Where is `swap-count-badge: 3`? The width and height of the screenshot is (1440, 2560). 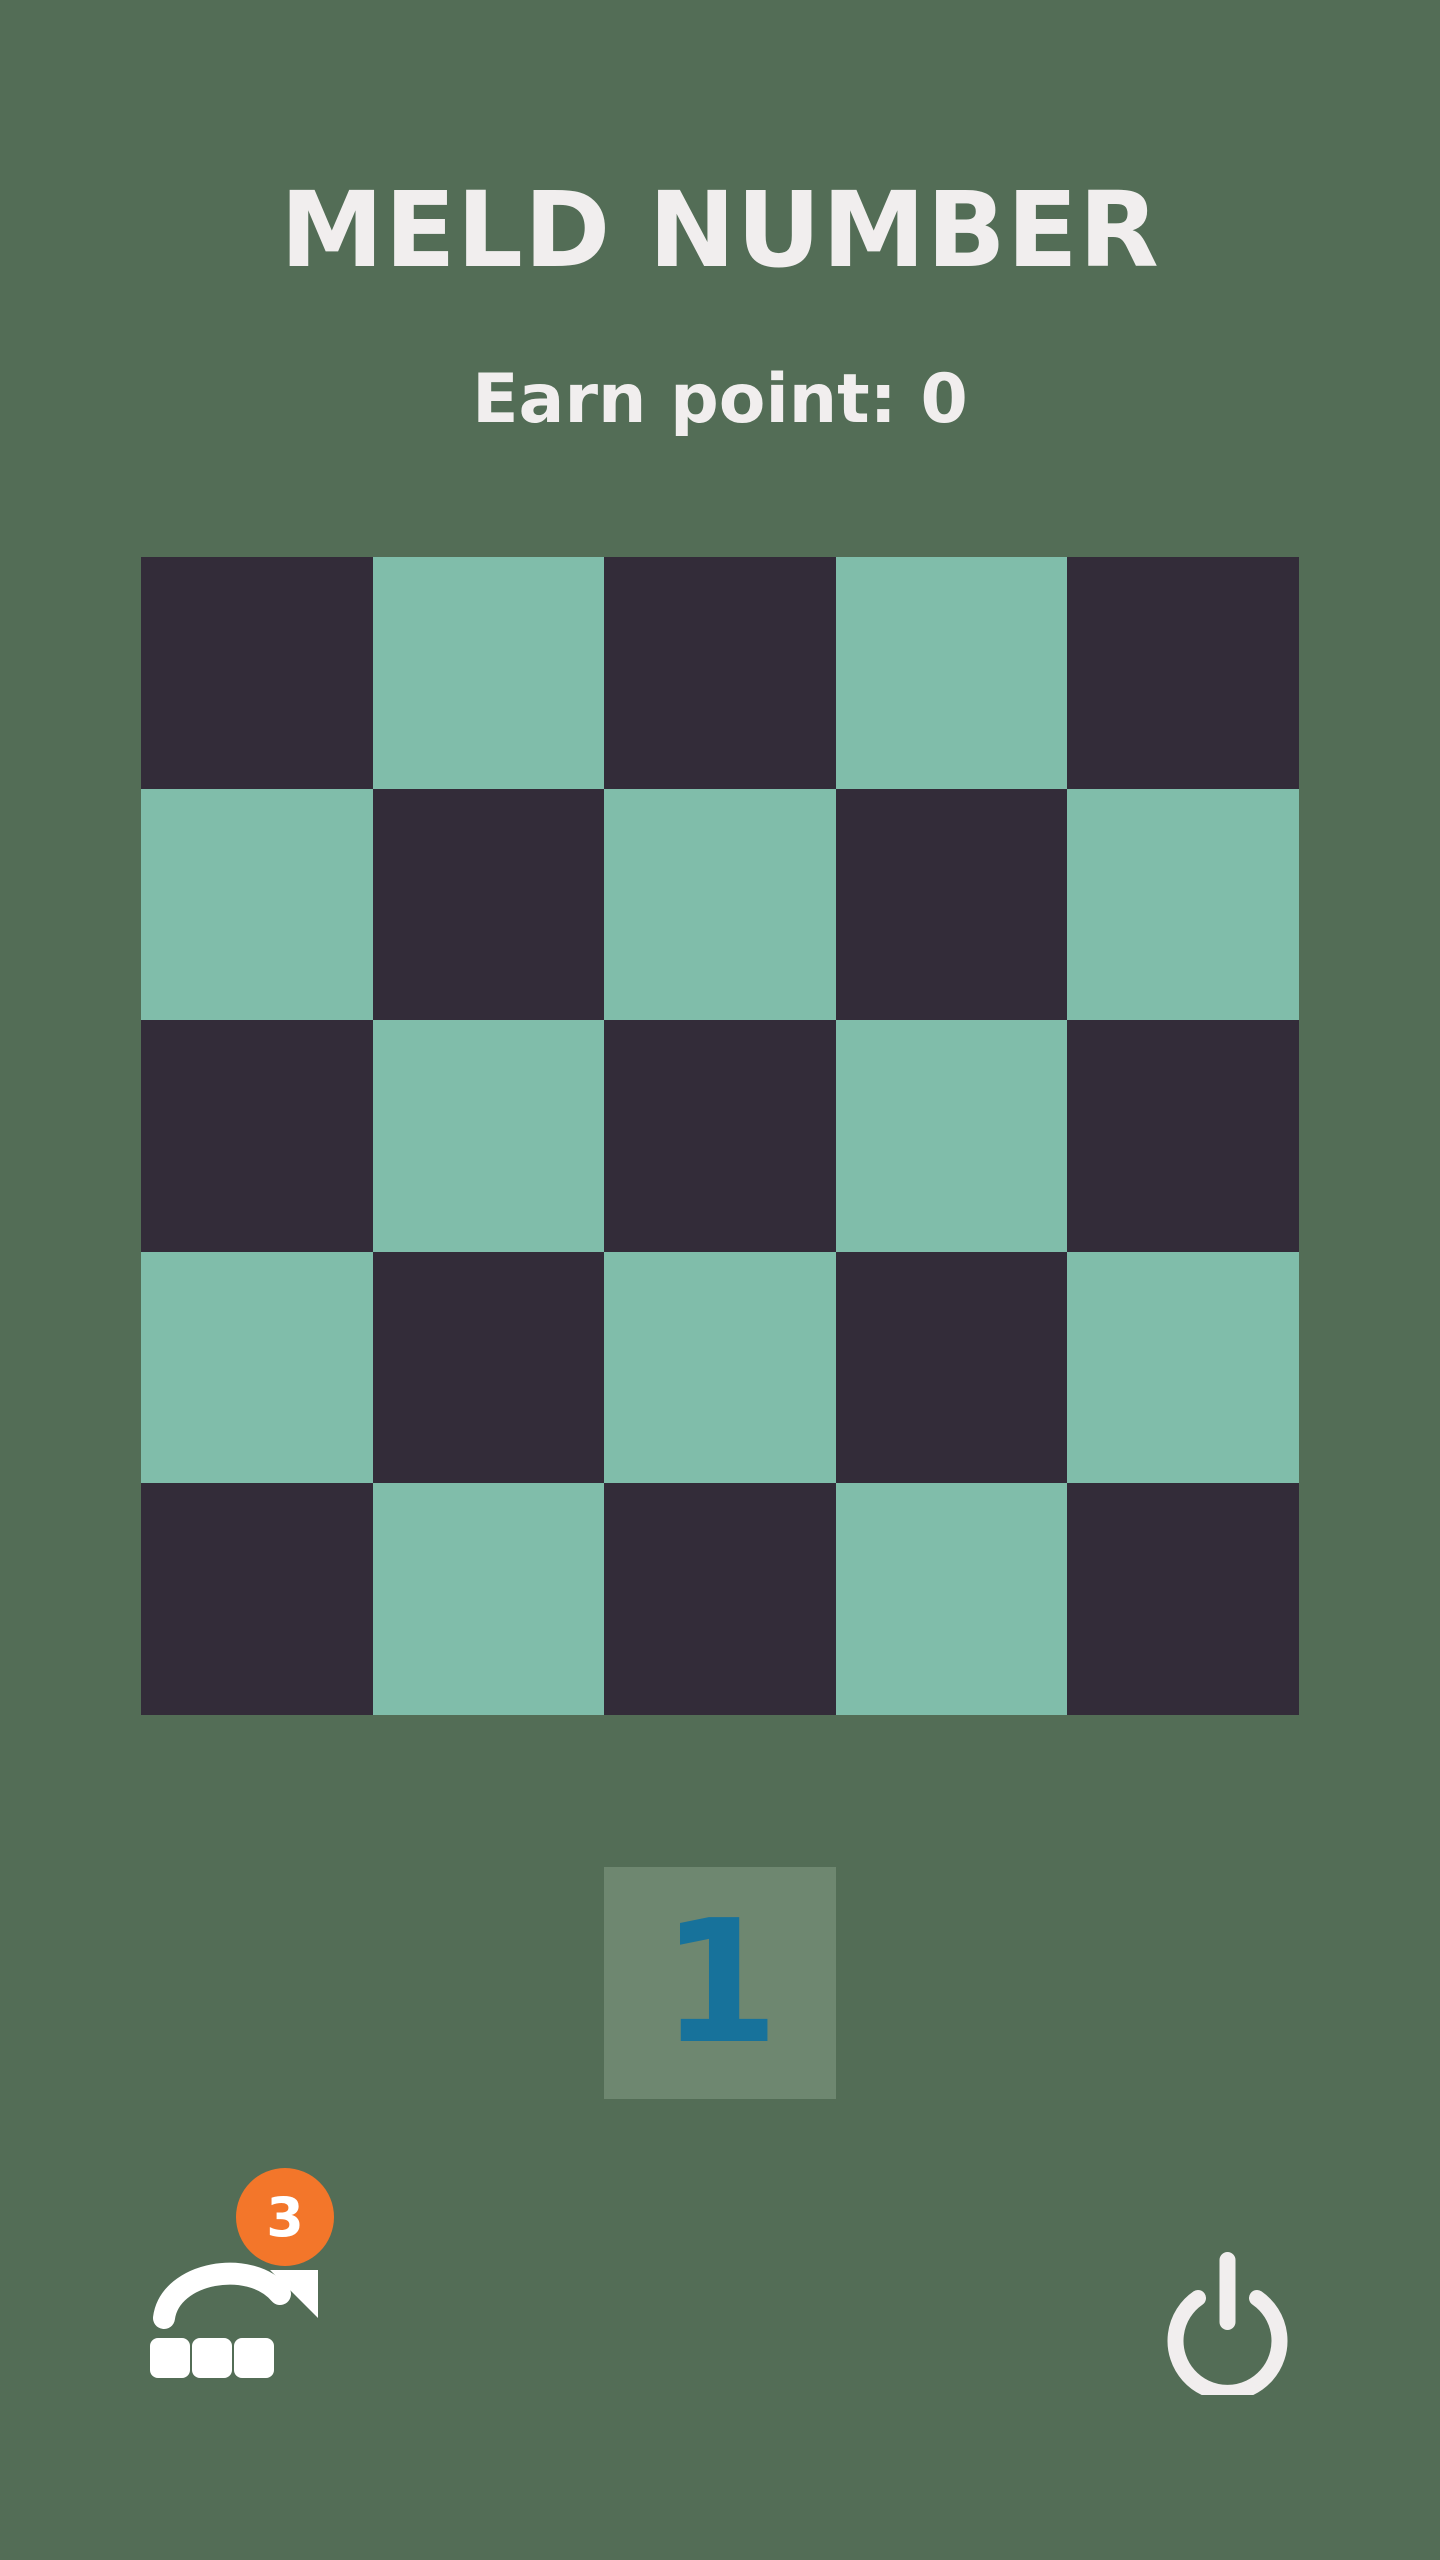 swap-count-badge: 3 is located at coordinates (285, 2217).